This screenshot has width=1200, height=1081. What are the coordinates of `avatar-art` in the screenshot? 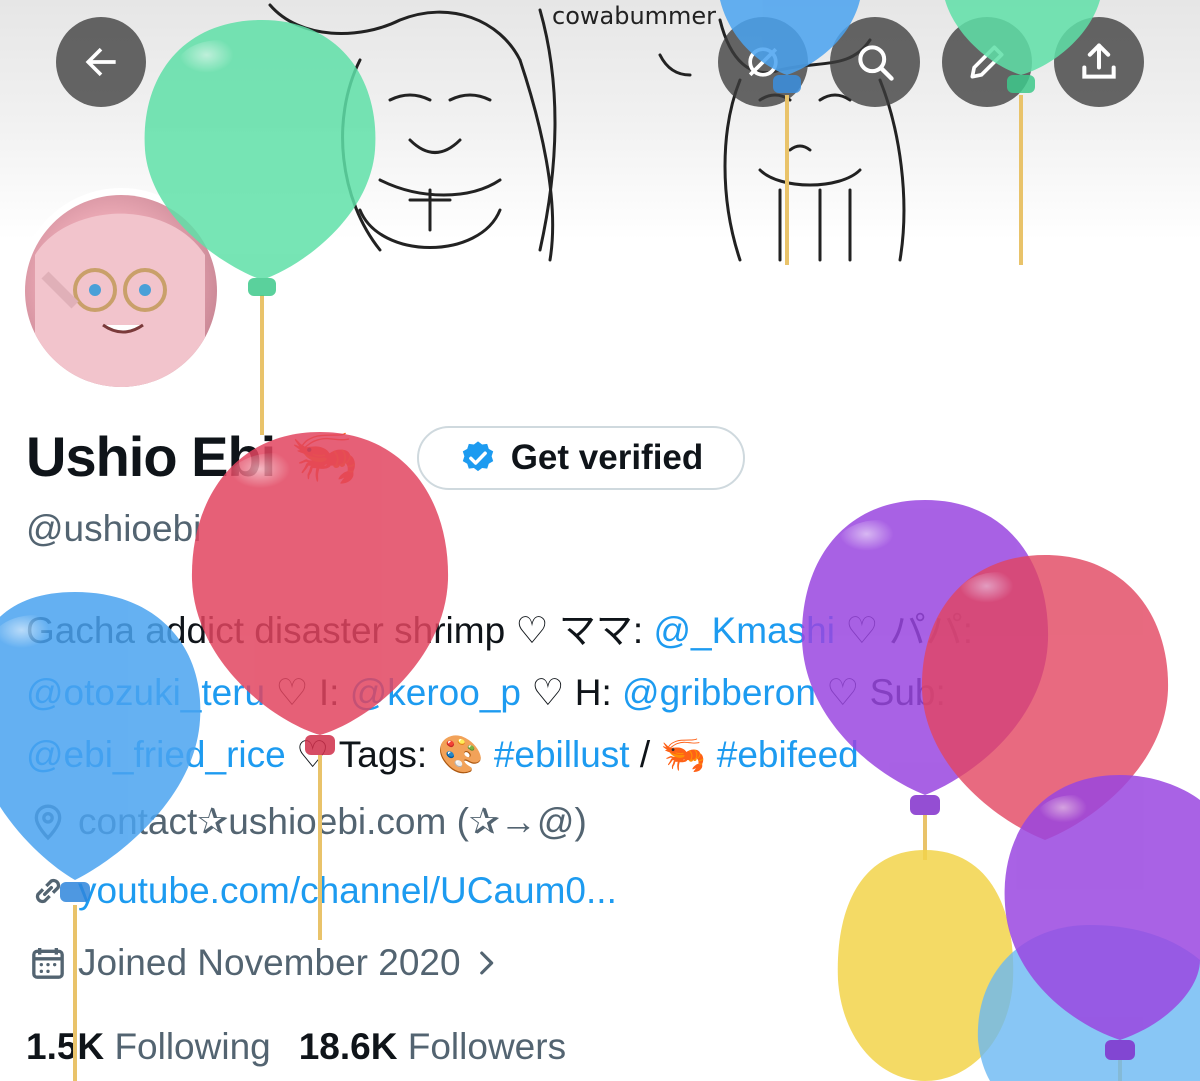 It's located at (120, 300).